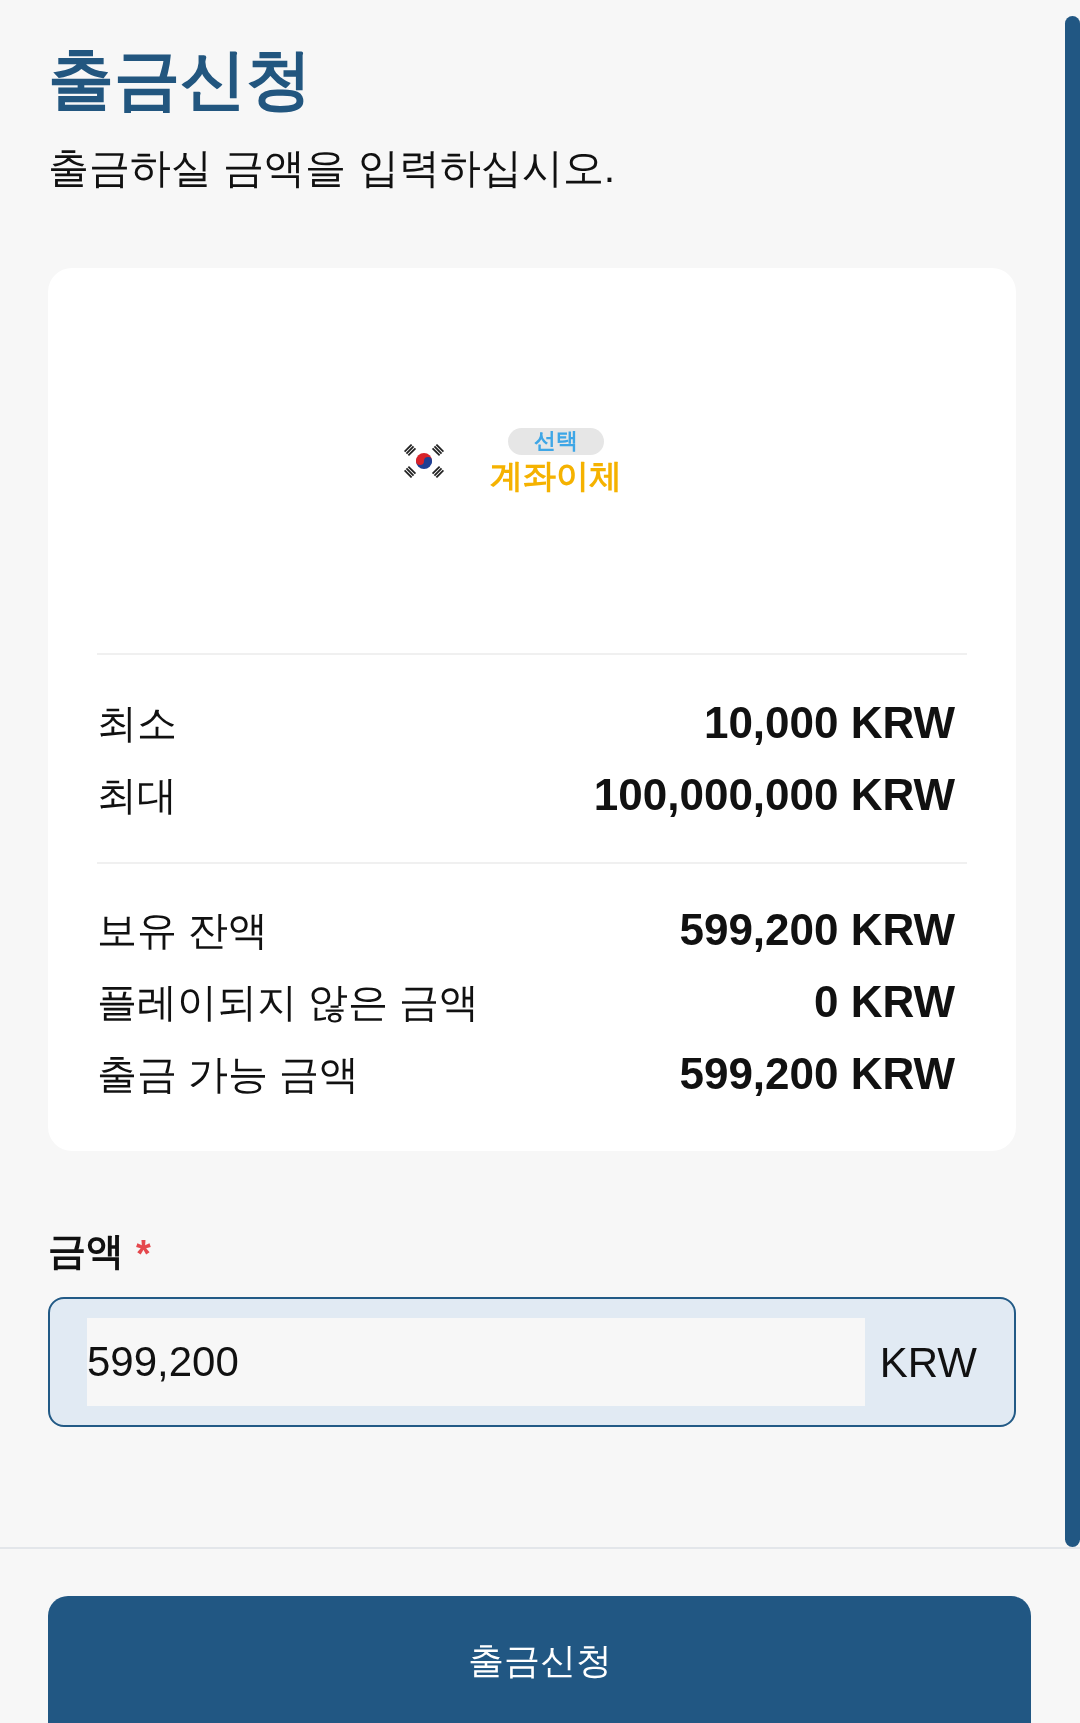 Image resolution: width=1080 pixels, height=1723 pixels. What do you see at coordinates (288, 1003) in the screenshot?
I see `info-label: 플레이되지 않은 금액` at bounding box center [288, 1003].